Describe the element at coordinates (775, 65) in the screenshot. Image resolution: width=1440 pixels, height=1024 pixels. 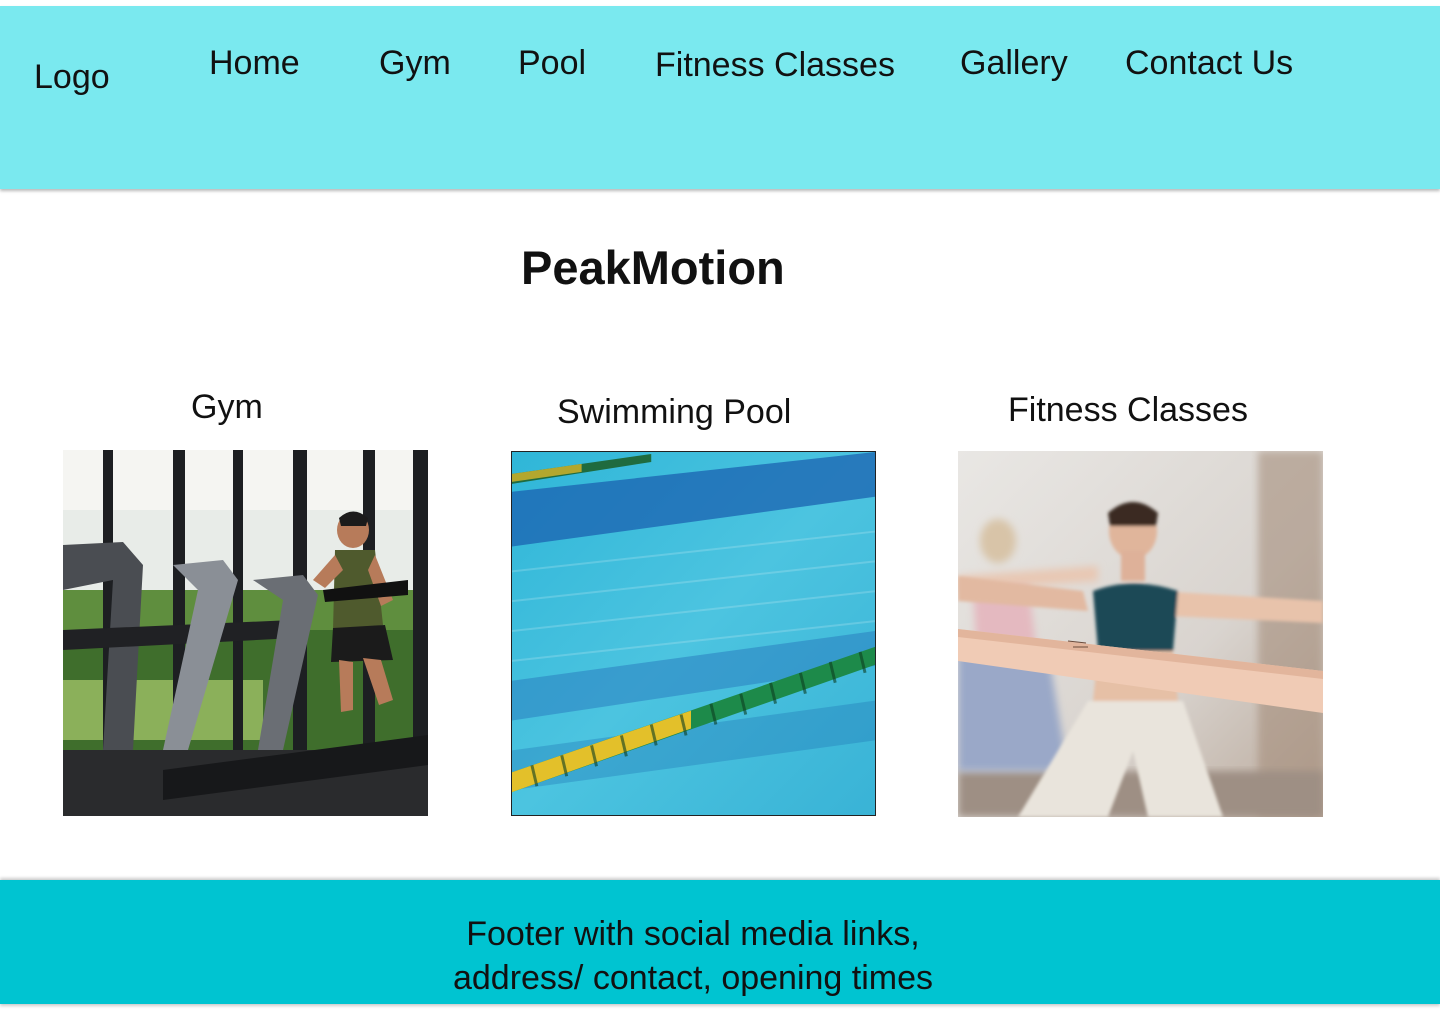
I see `nav-link-fitness-classes: Fitness Classes` at that location.